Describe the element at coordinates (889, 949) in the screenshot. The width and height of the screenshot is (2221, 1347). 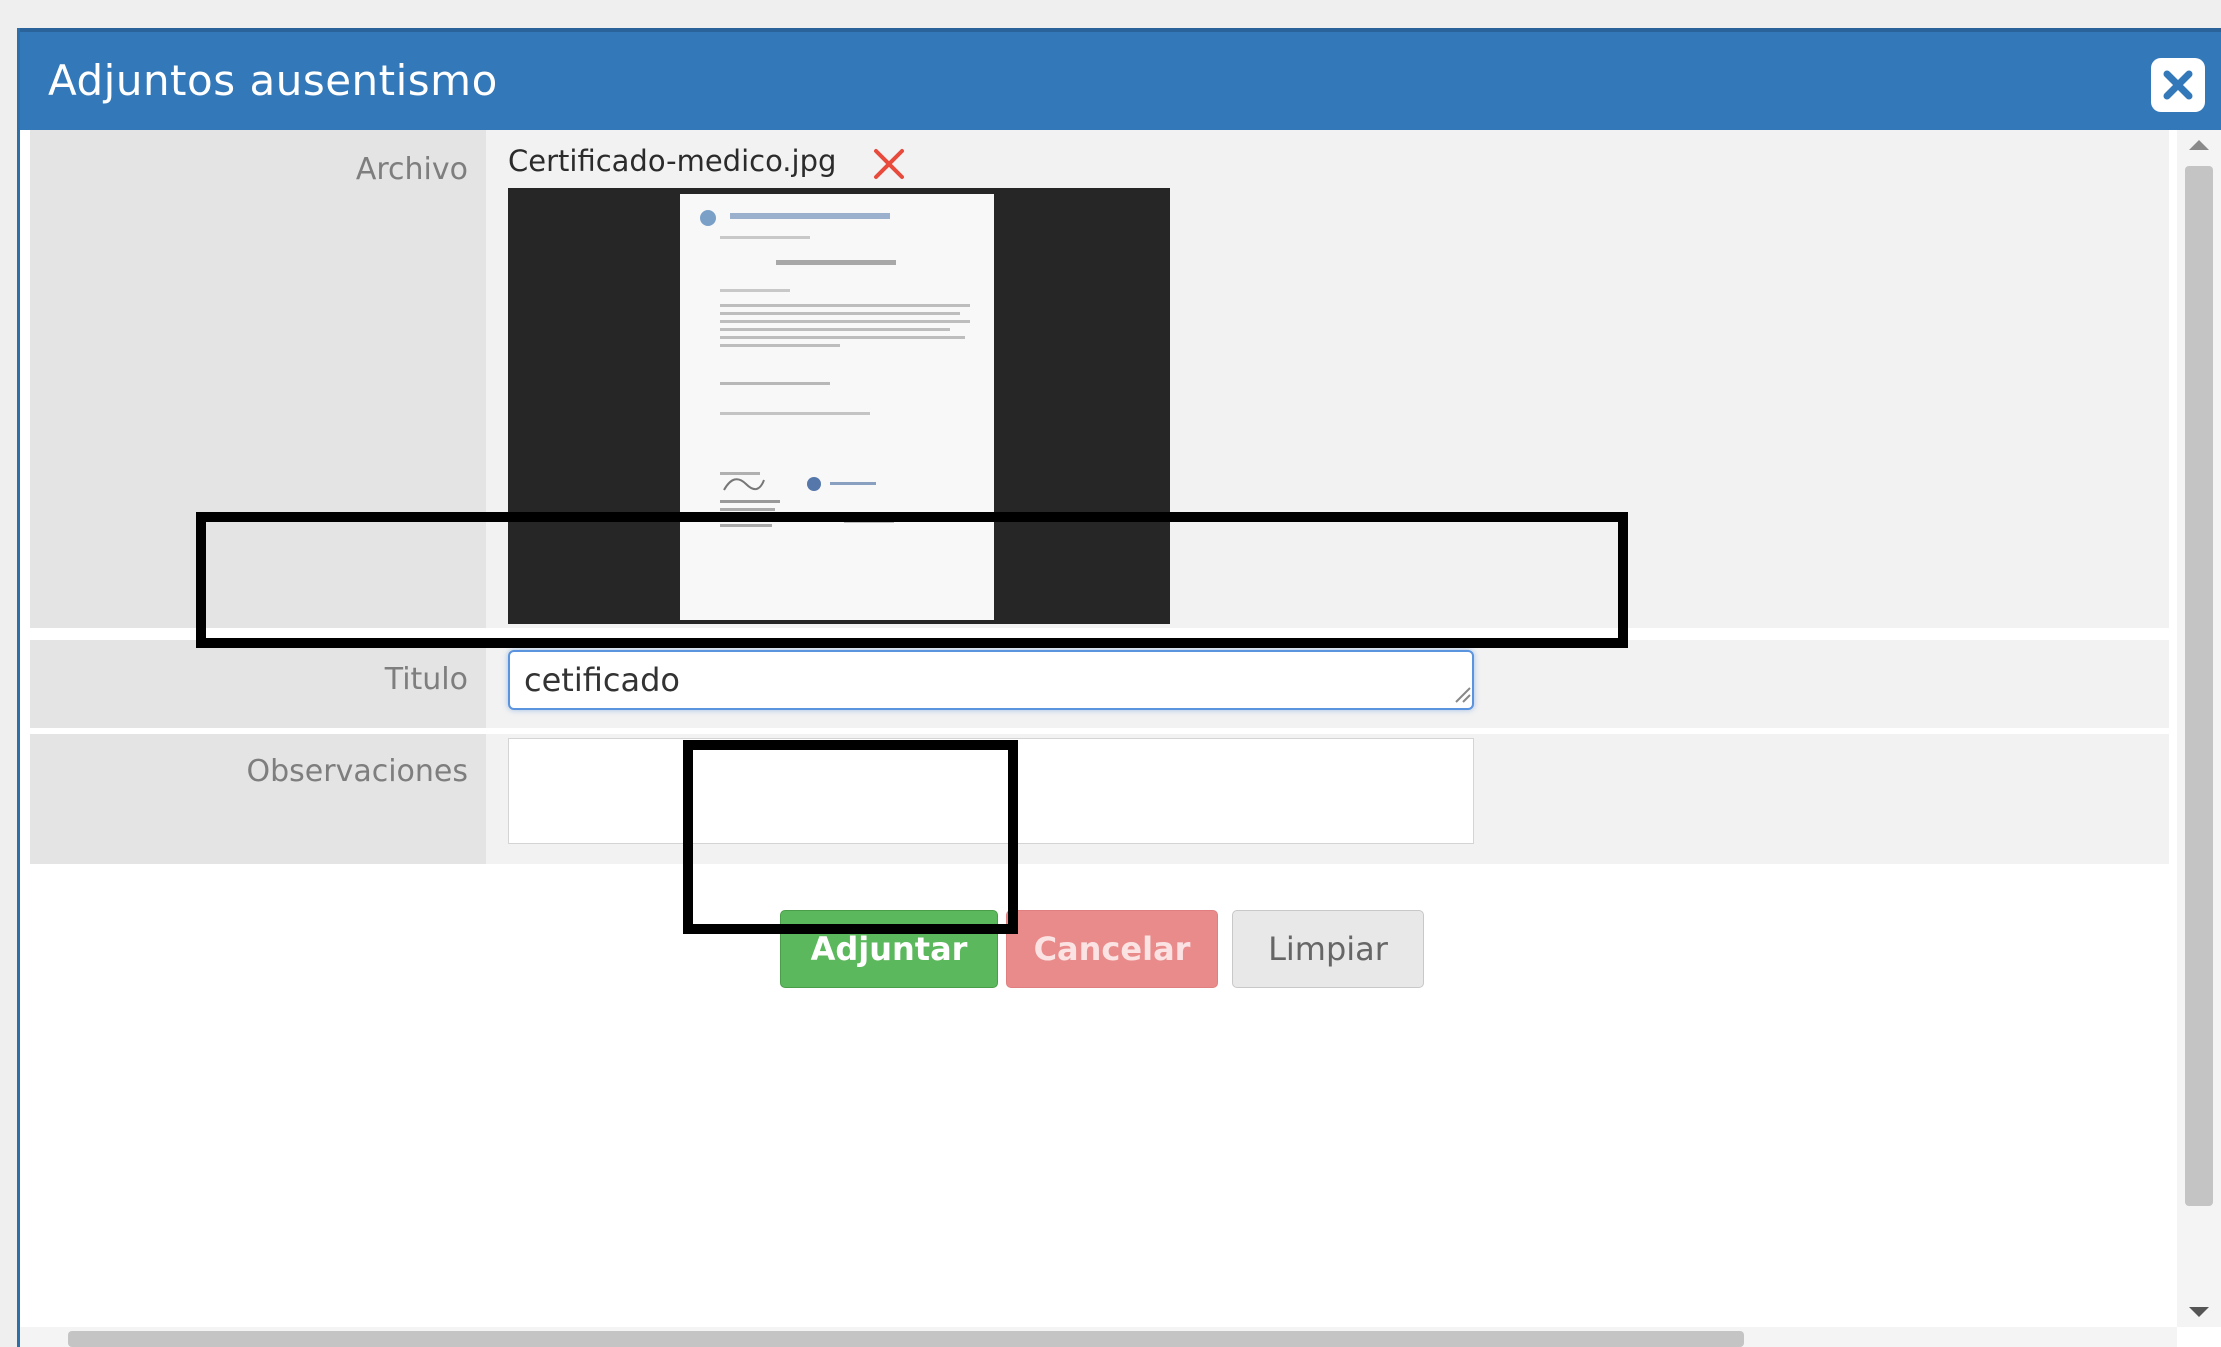
I see `adjuntar-button: Adjuntar` at that location.